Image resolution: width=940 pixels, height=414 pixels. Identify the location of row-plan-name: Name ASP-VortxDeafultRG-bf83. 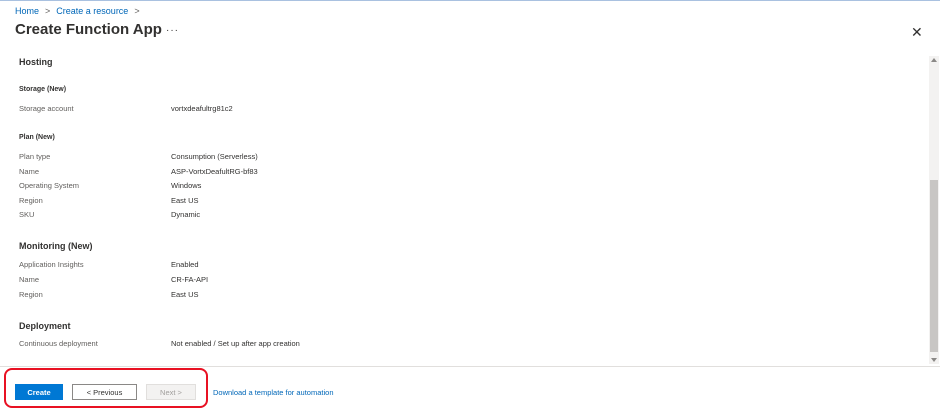
(319, 173).